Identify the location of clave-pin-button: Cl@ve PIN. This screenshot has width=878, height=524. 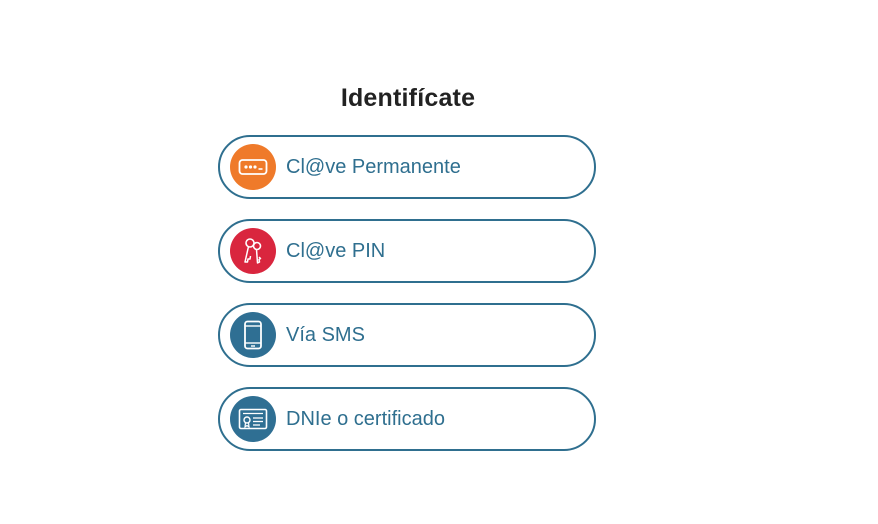
(407, 251).